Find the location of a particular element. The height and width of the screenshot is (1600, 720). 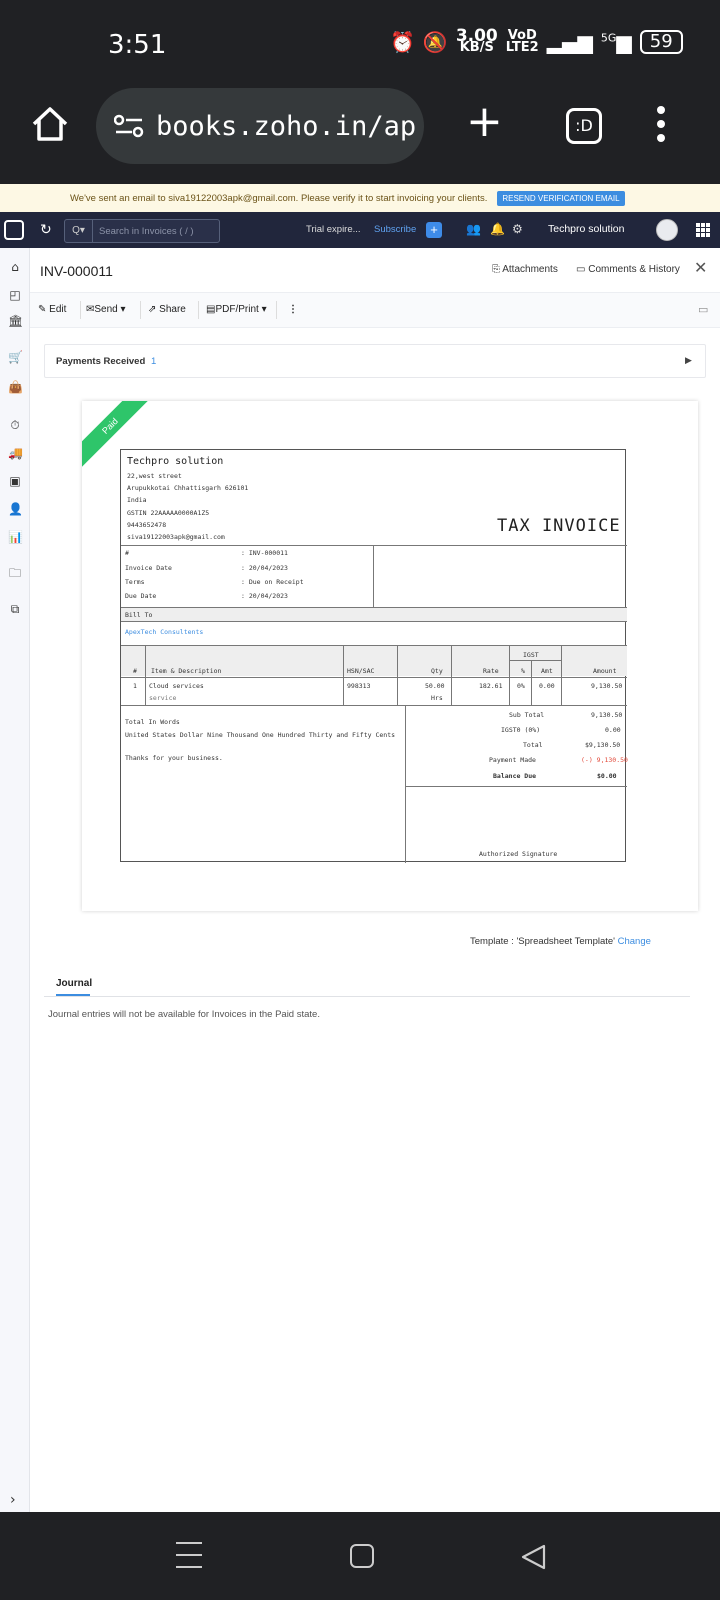

meta-value: : INV-000011 is located at coordinates (264, 553).